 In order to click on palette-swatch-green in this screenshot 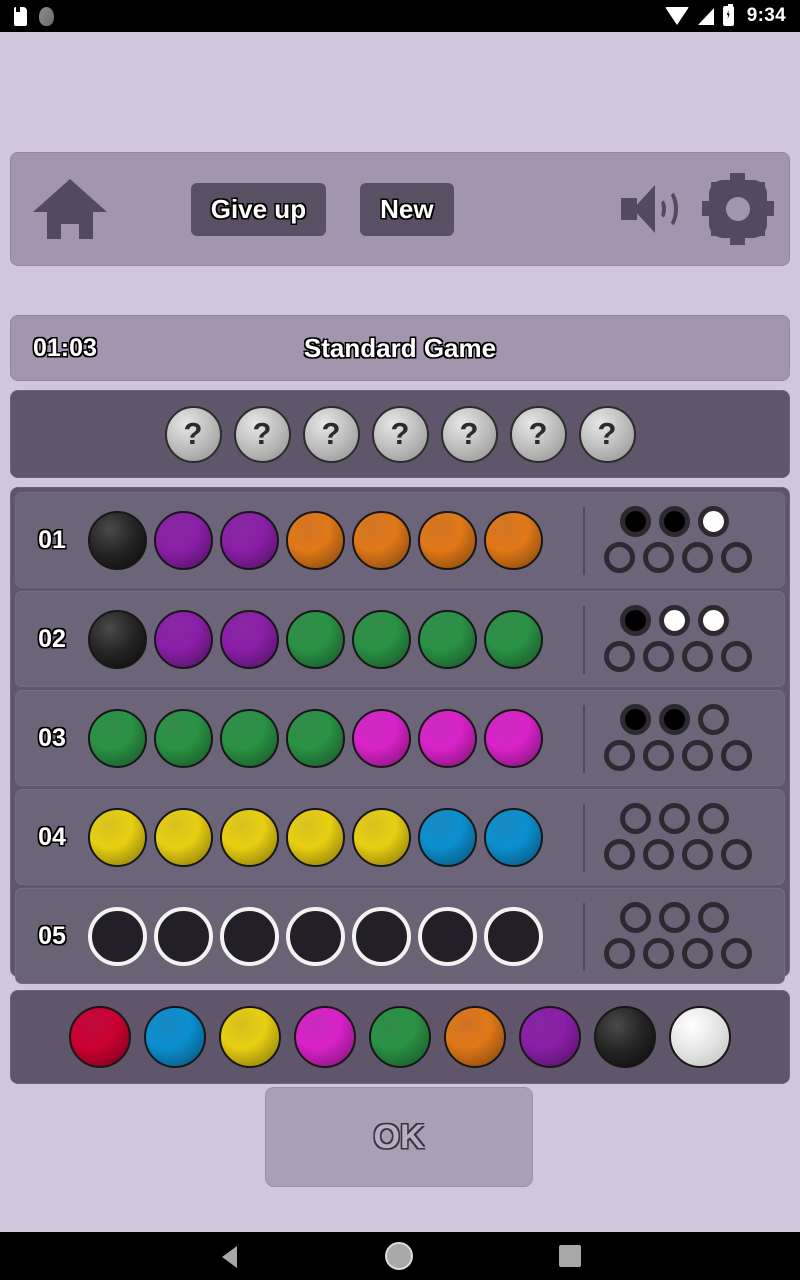, I will do `click(400, 1037)`.